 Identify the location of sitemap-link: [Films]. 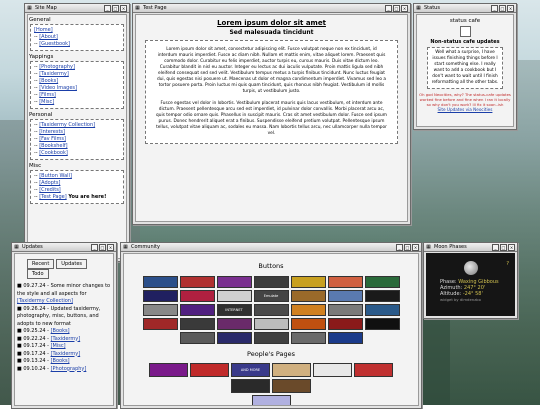
(47, 95).